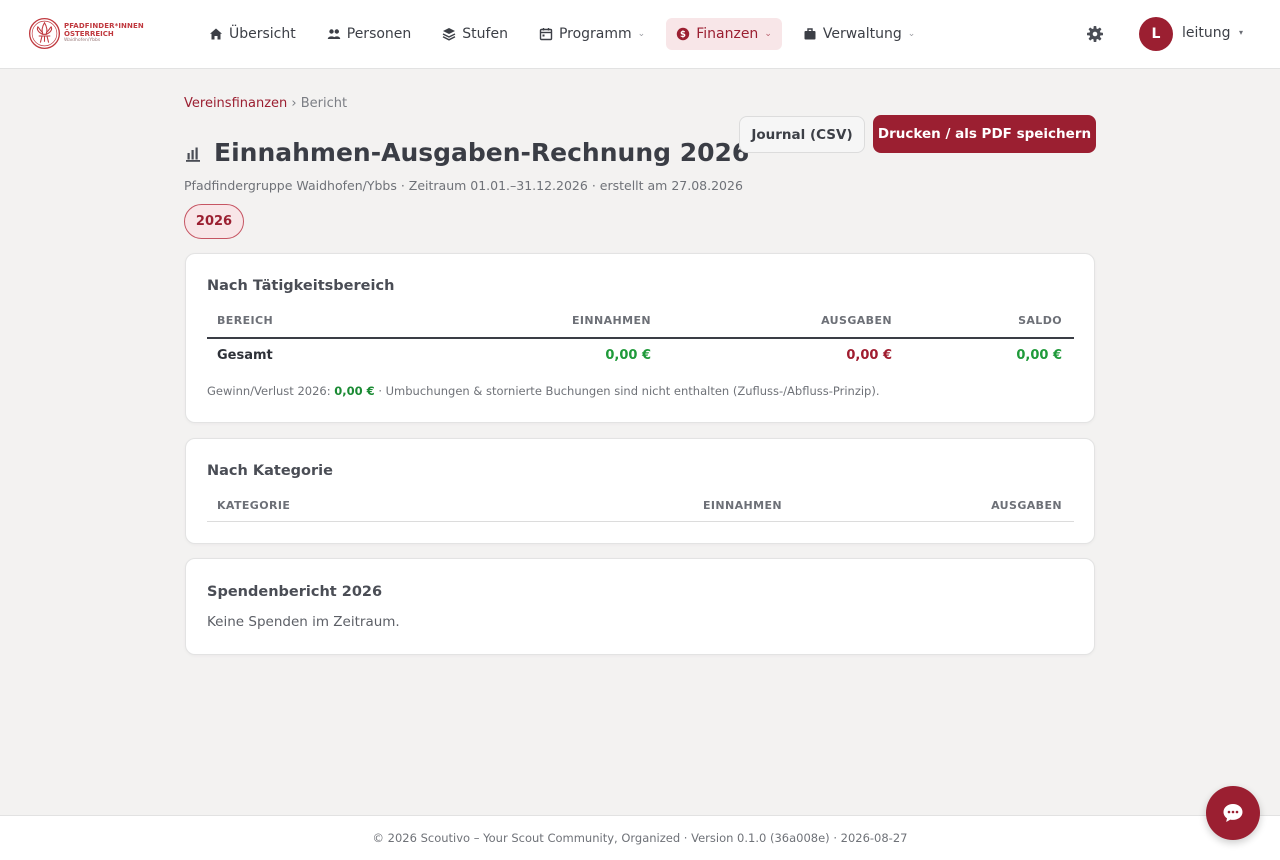  What do you see at coordinates (1206, 33) in the screenshot?
I see `user-name: leitung` at bounding box center [1206, 33].